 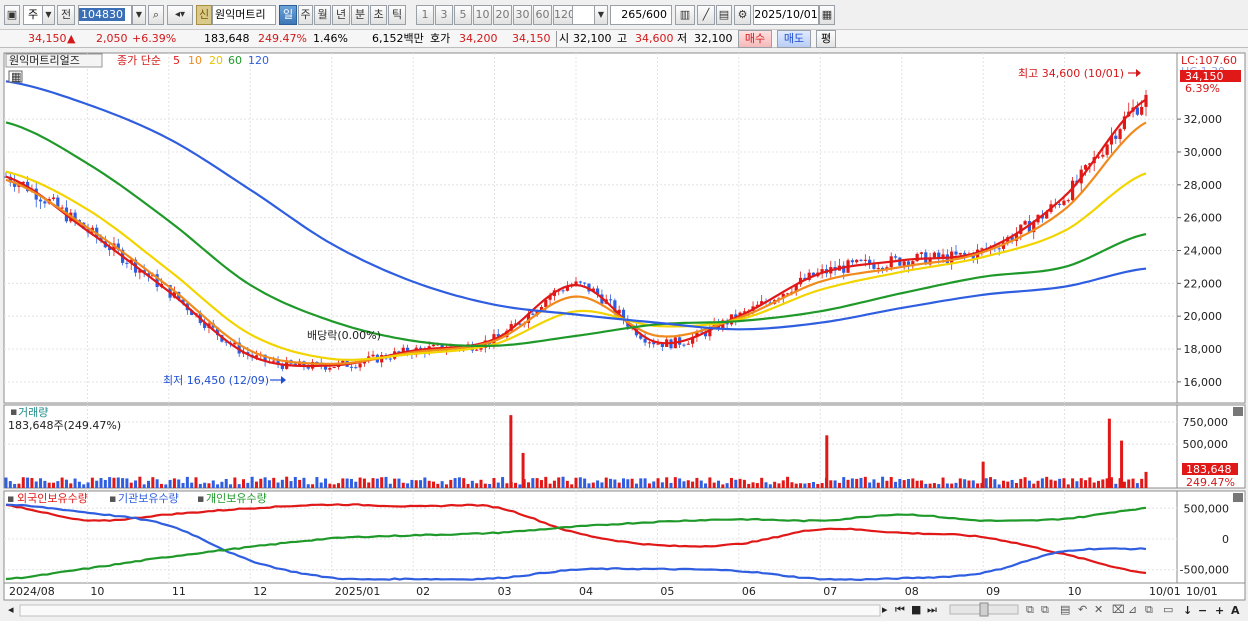 What do you see at coordinates (423, 591) in the screenshot?
I see `x-tick-label: 02` at bounding box center [423, 591].